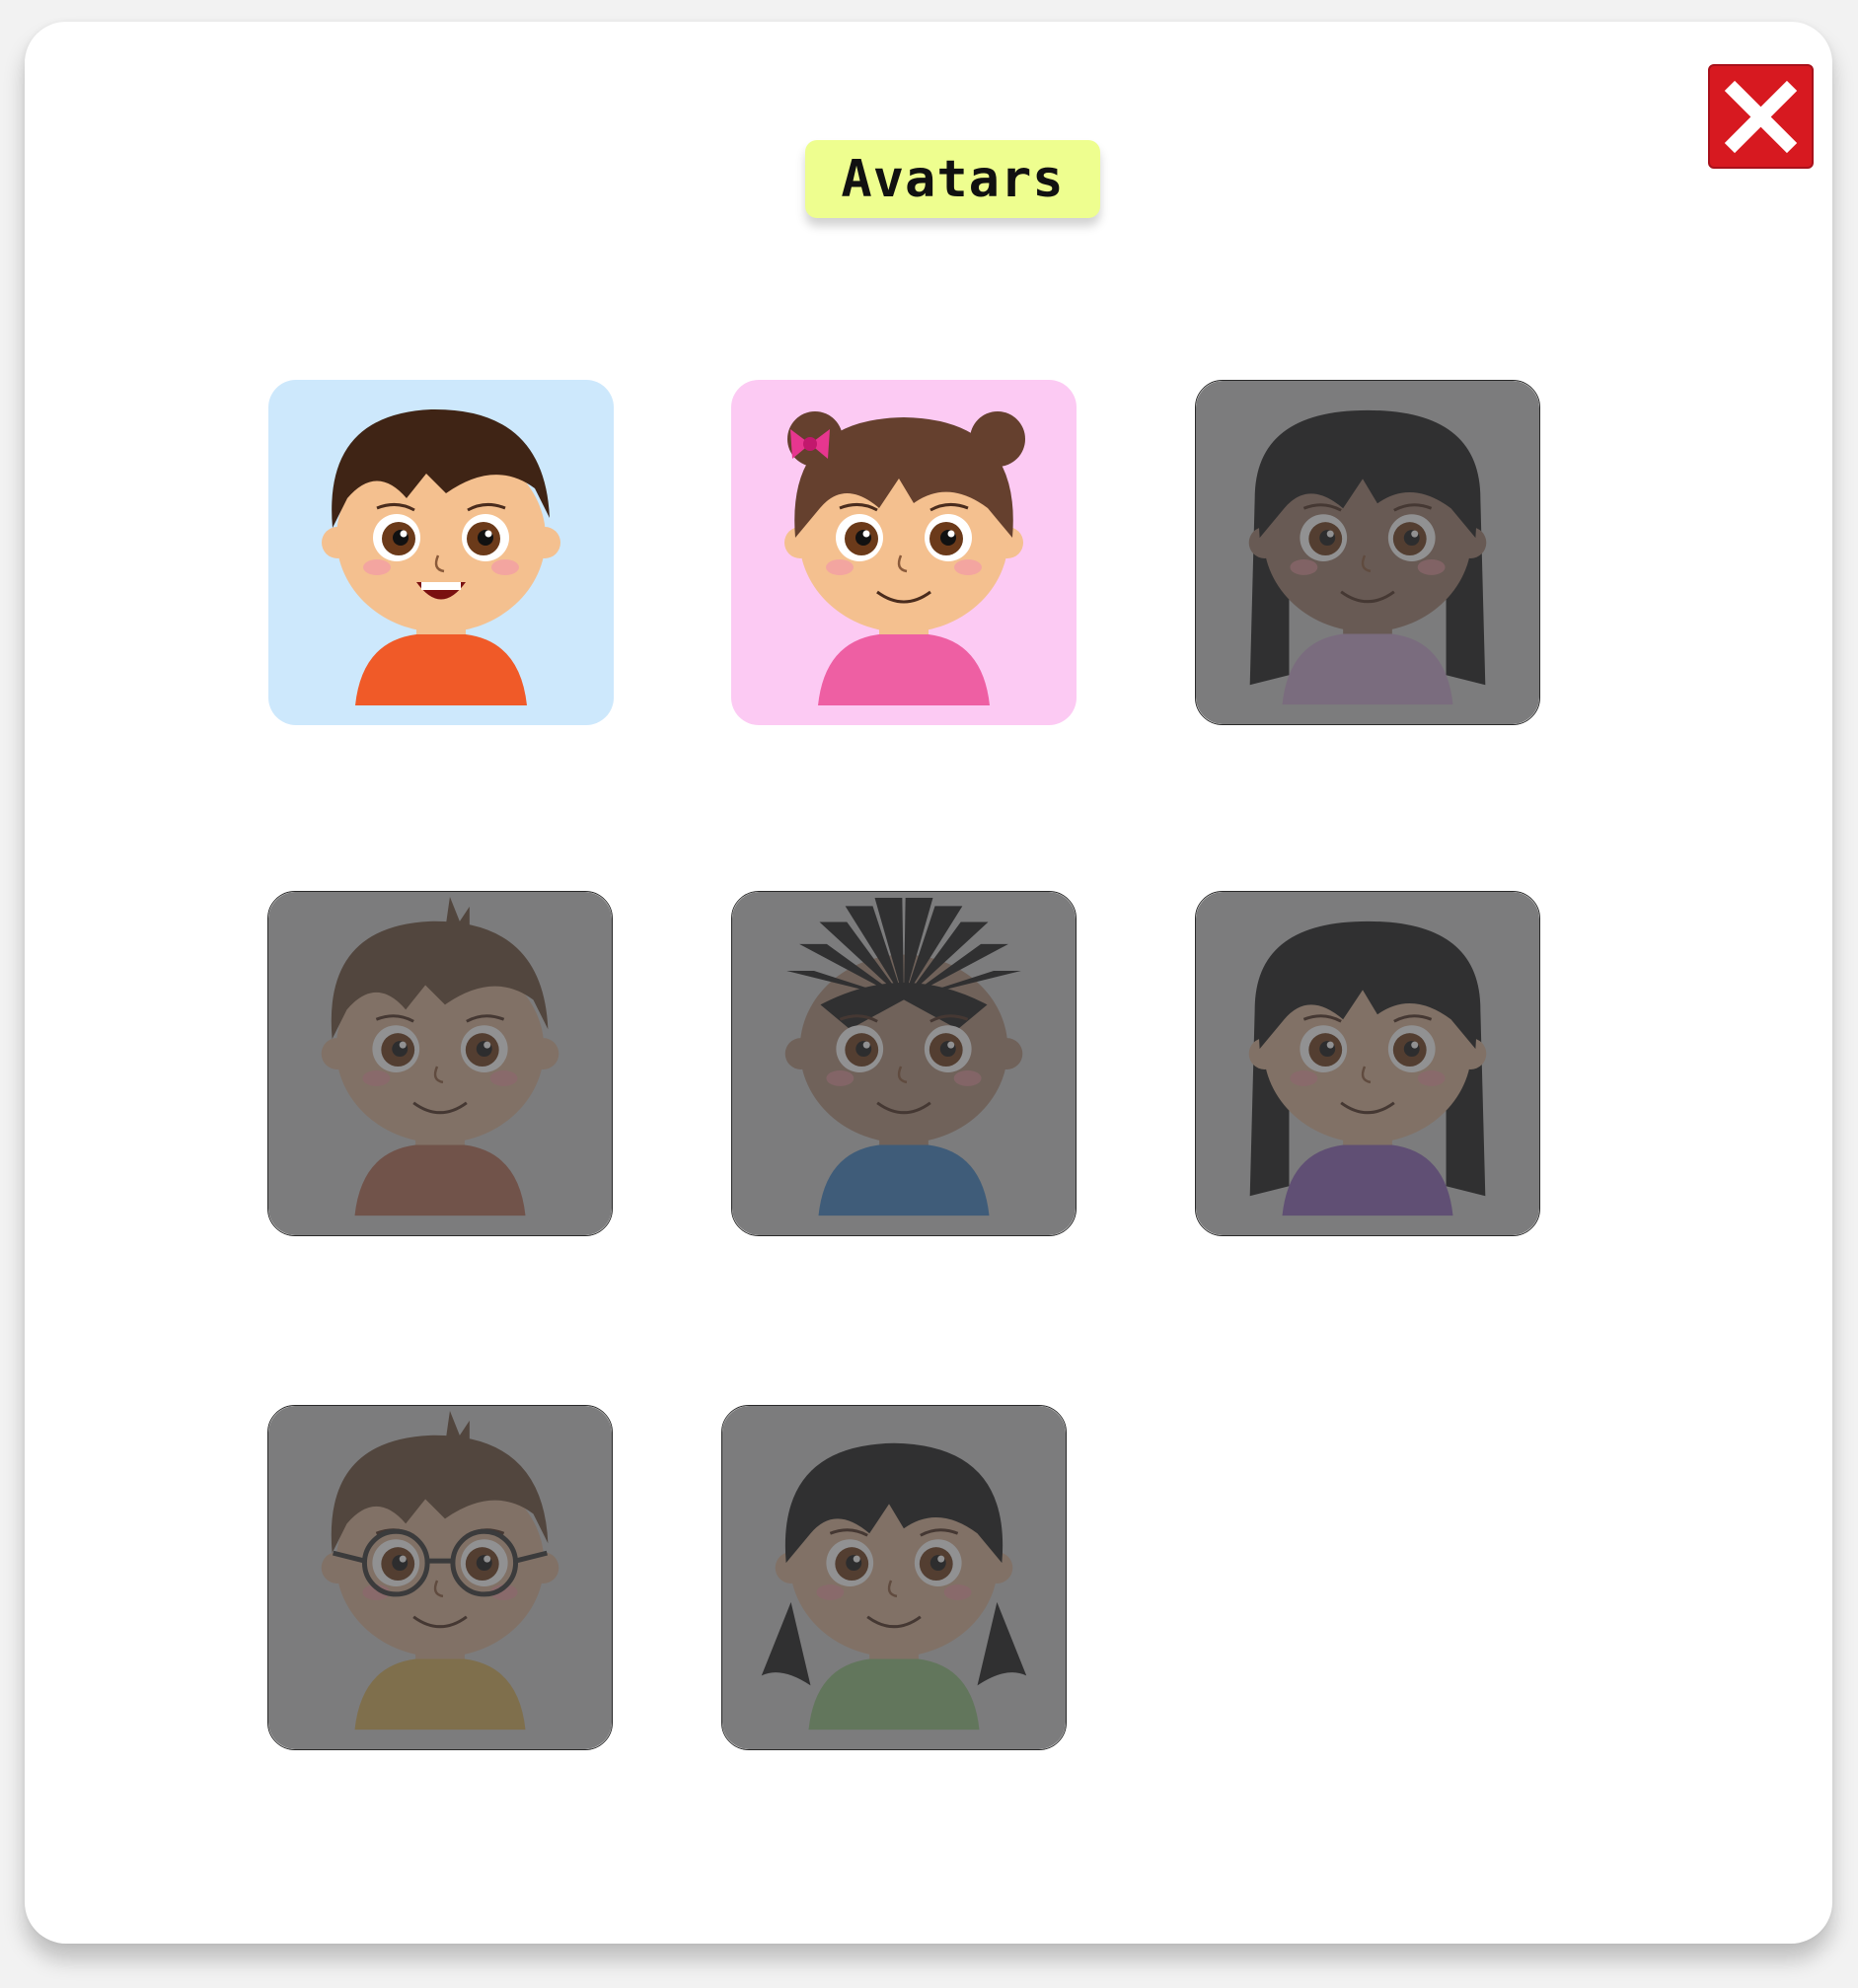 The image size is (1858, 1988). I want to click on page-title: Avatars, so click(952, 179).